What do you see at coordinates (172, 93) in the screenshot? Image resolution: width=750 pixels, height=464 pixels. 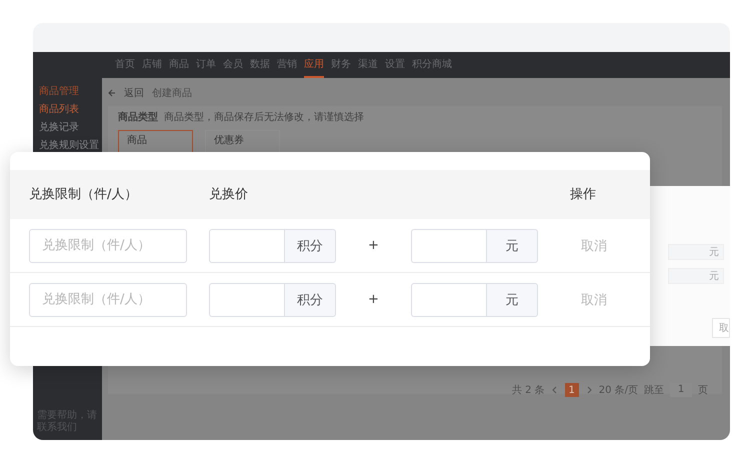 I see `page-title: 创建商品` at bounding box center [172, 93].